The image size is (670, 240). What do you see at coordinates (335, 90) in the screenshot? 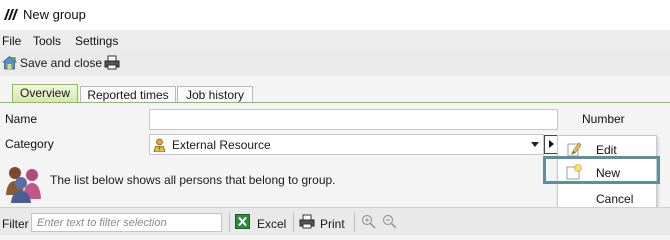
I see `tab-strip: Overview Reported times Job history` at bounding box center [335, 90].